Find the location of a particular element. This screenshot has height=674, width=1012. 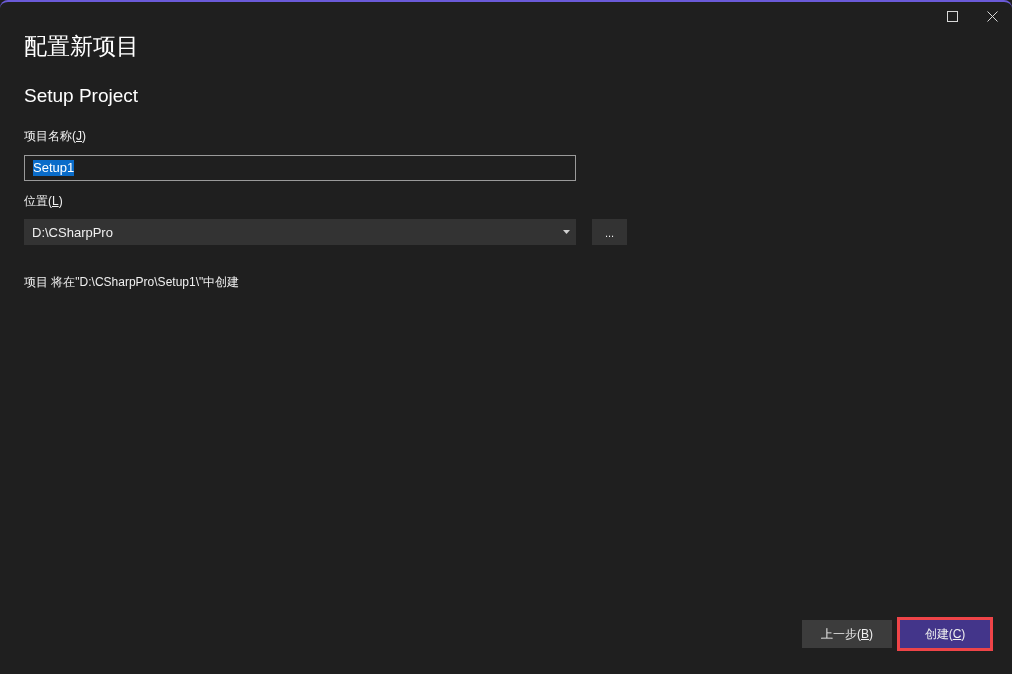

maximize-icon is located at coordinates (952, 16).